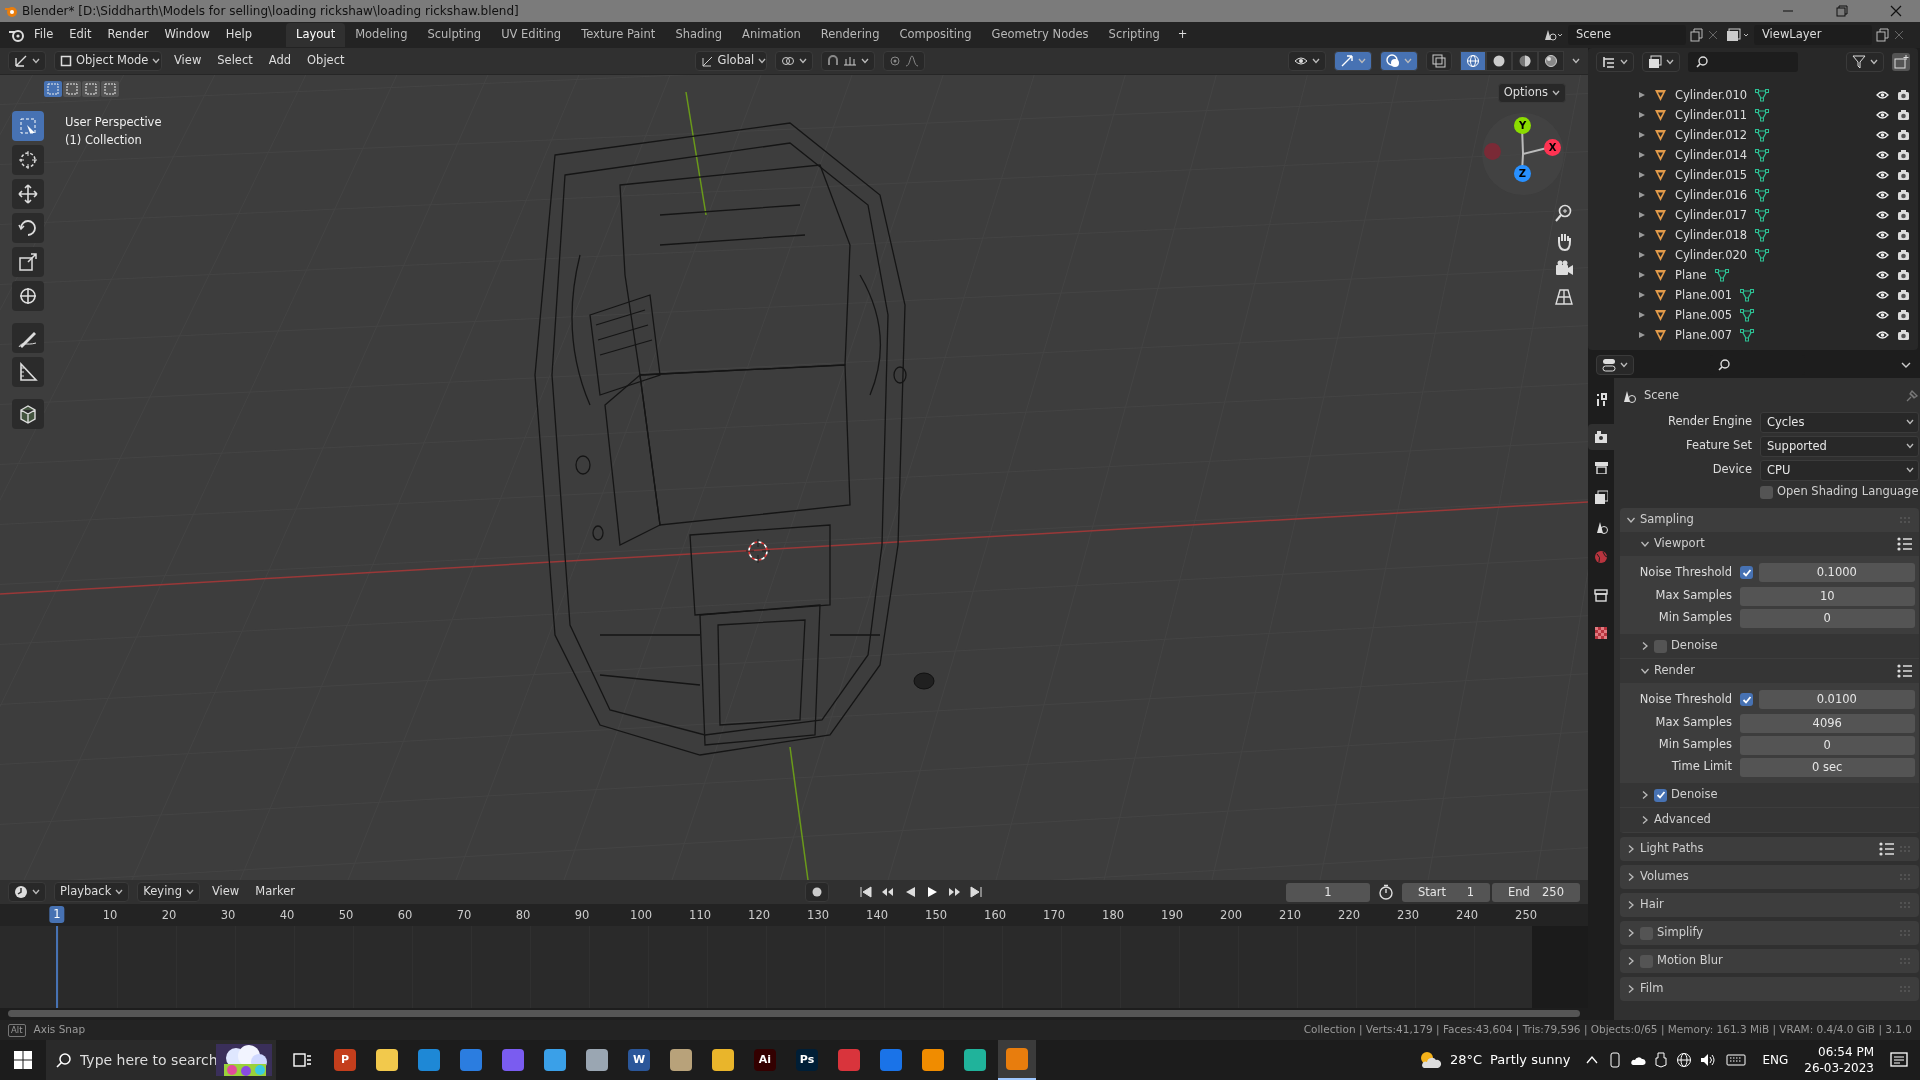  What do you see at coordinates (817, 892) in the screenshot?
I see `record-button` at bounding box center [817, 892].